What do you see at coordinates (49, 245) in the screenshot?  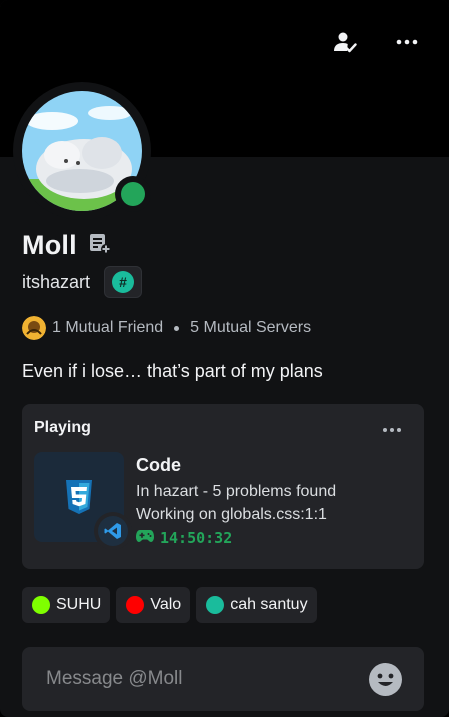 I see `display-name: Moll` at bounding box center [49, 245].